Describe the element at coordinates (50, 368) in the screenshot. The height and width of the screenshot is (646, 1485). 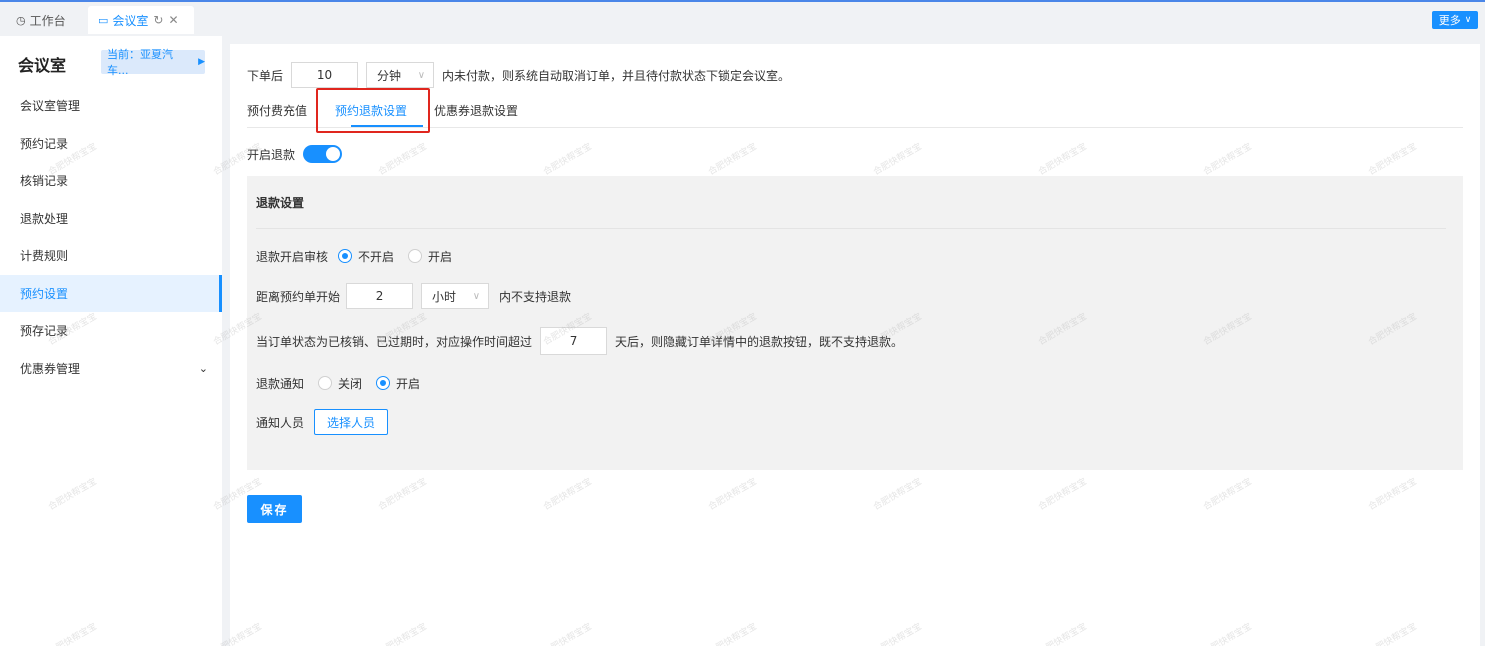
I see `sidebar-item-label: 优惠券管理` at that location.